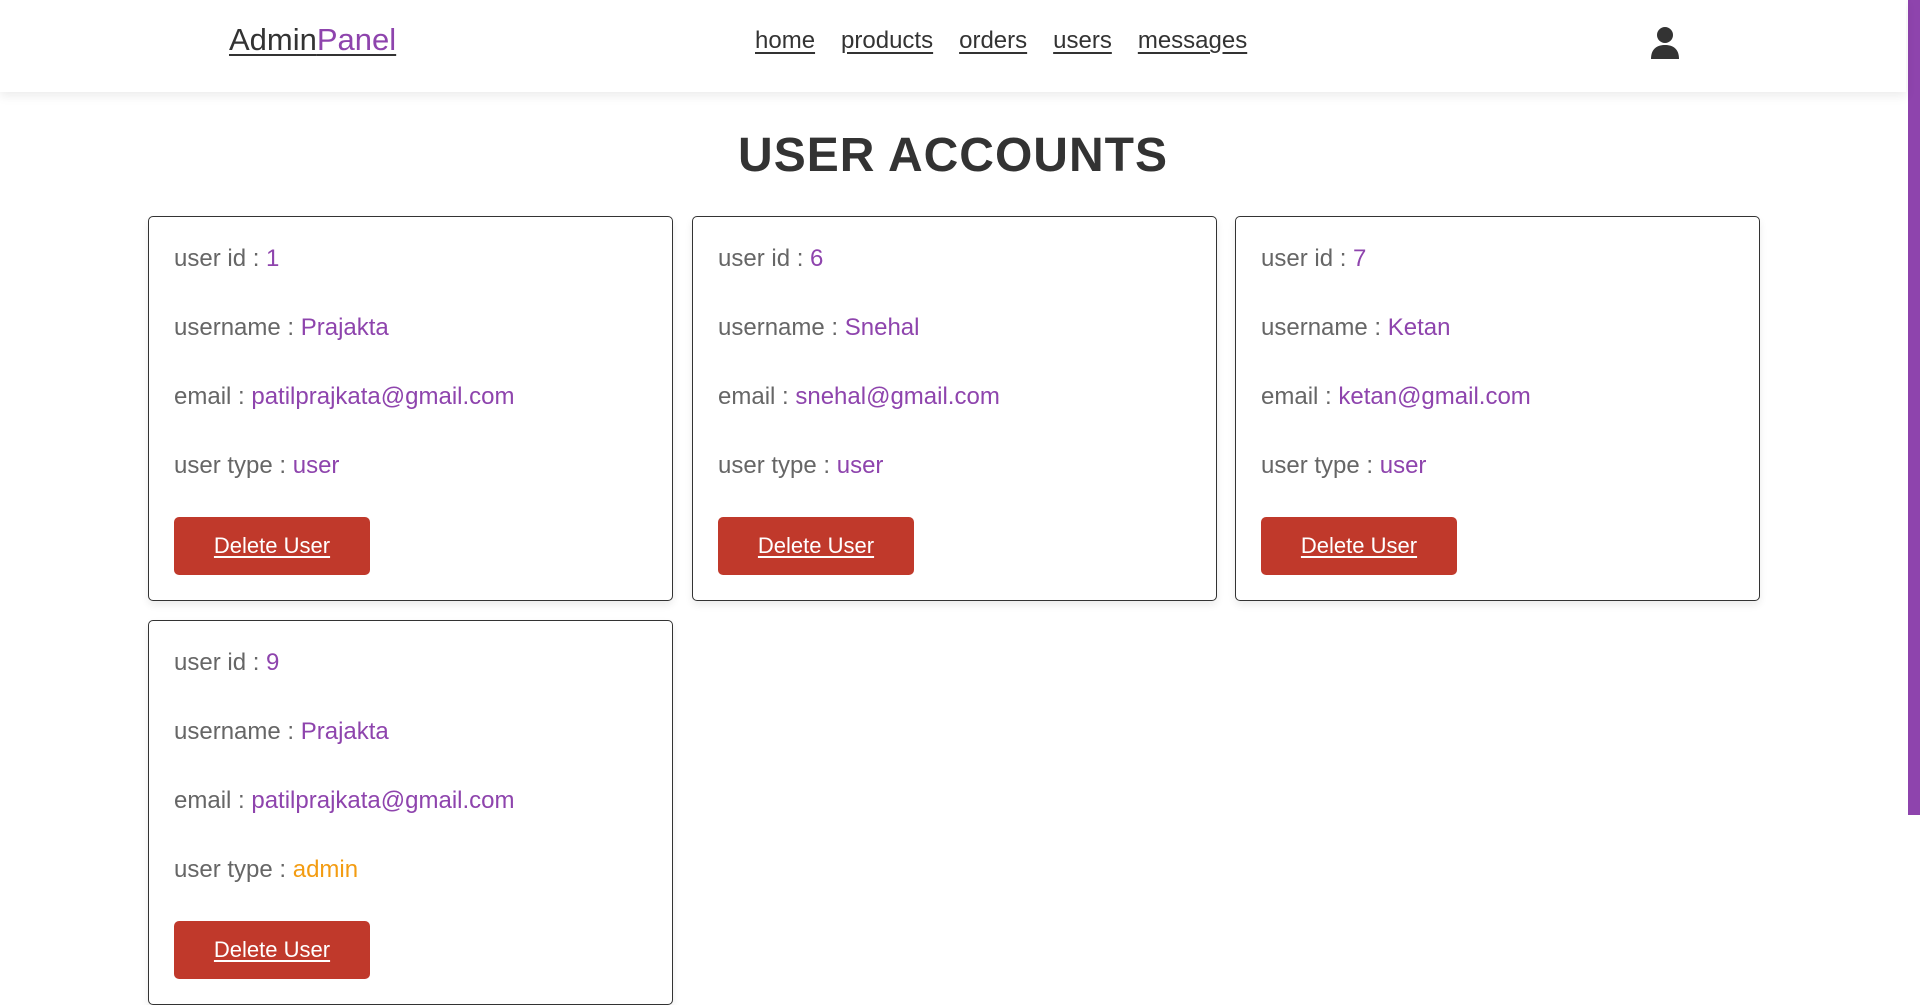 The image size is (1920, 1005). Describe the element at coordinates (1434, 396) in the screenshot. I see `field-value: ketan@gmail.com` at that location.